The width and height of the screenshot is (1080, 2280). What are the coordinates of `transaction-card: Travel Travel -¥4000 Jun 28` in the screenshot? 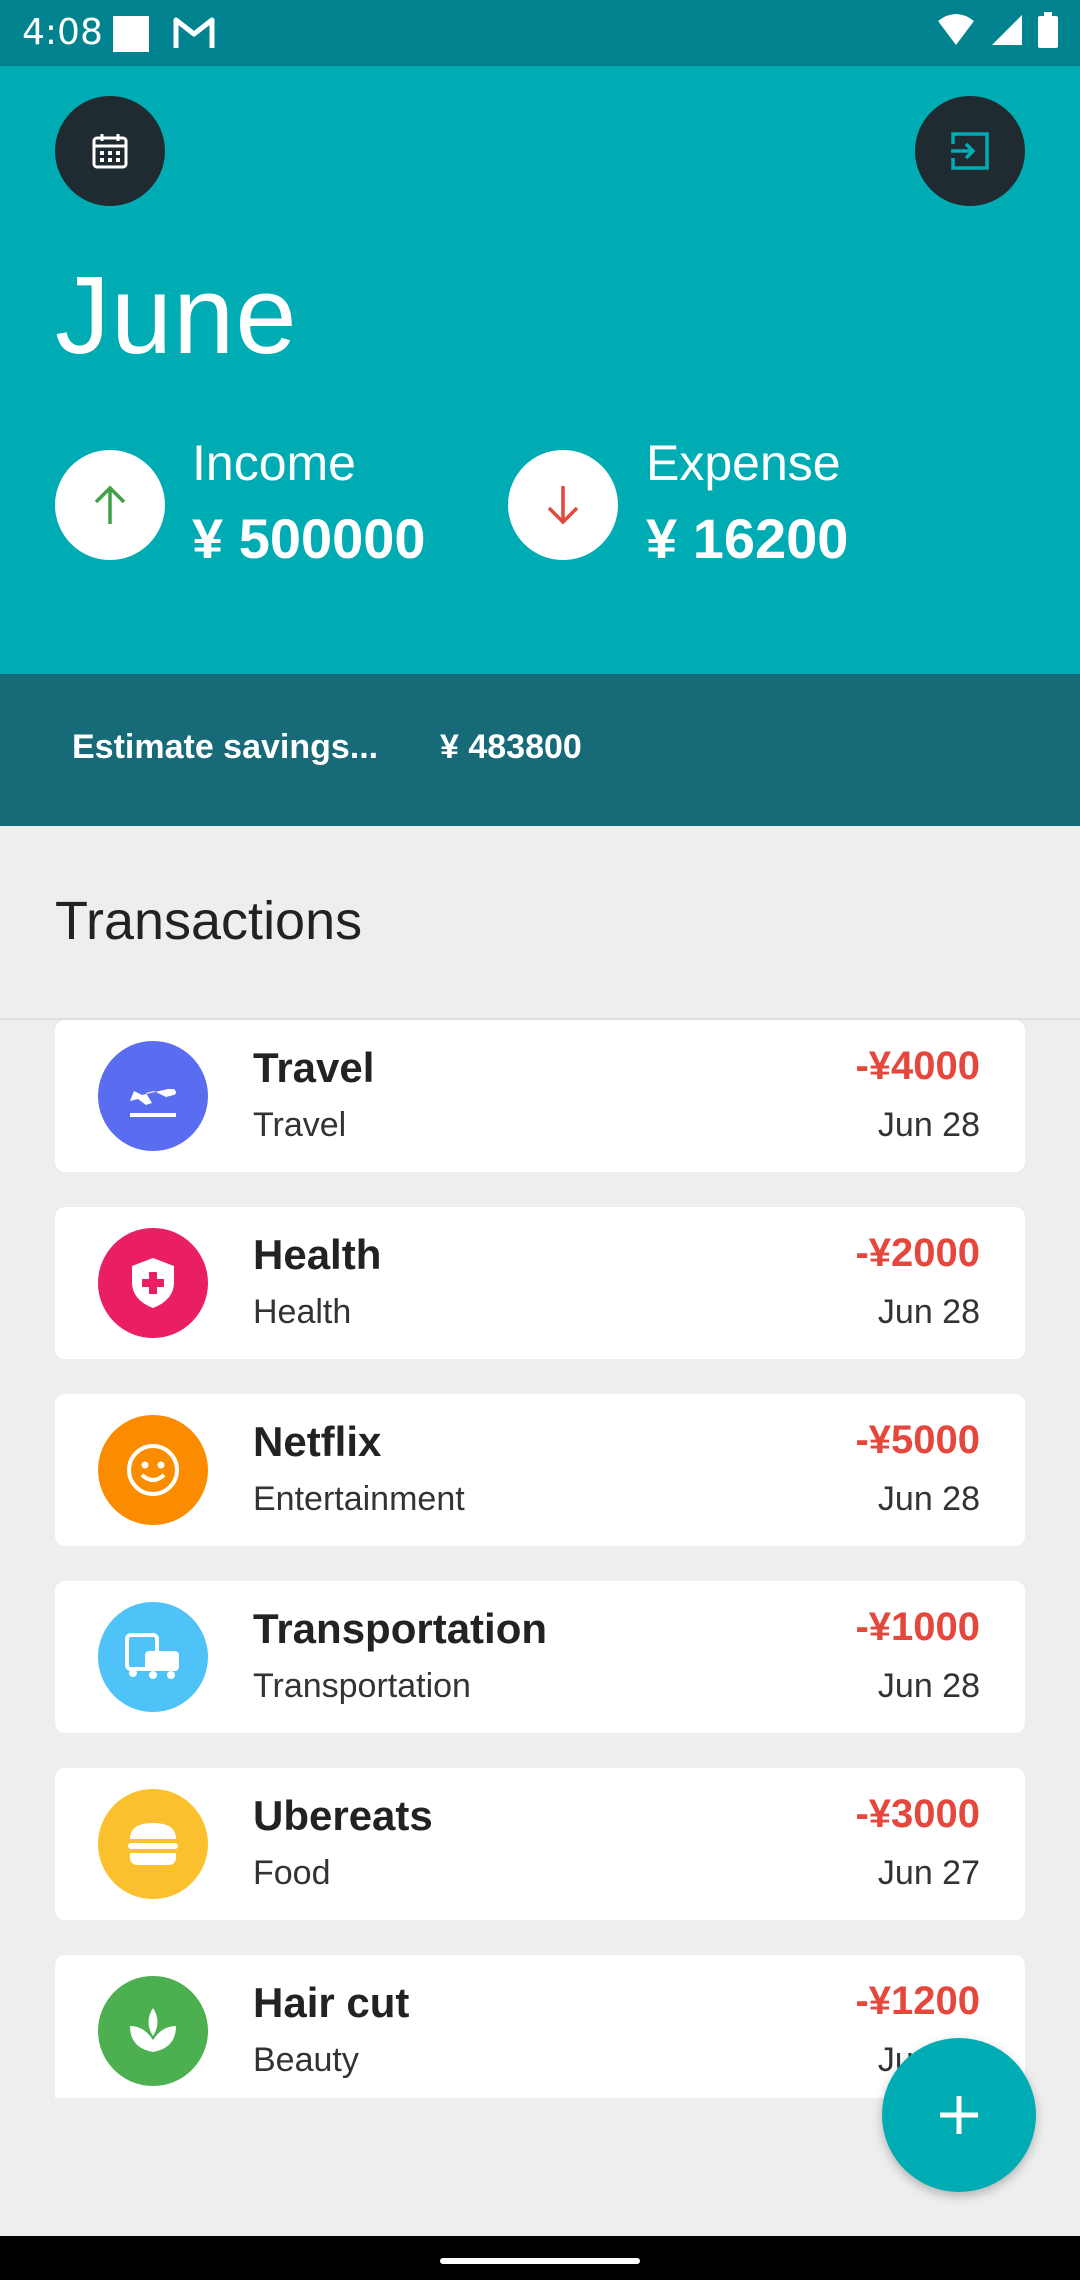 It's located at (540, 1096).